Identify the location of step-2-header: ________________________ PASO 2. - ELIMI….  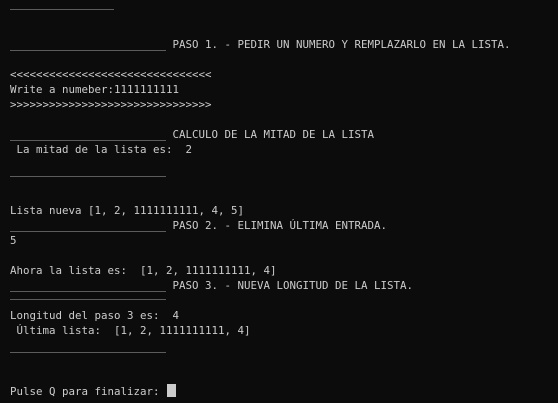
(199, 225).